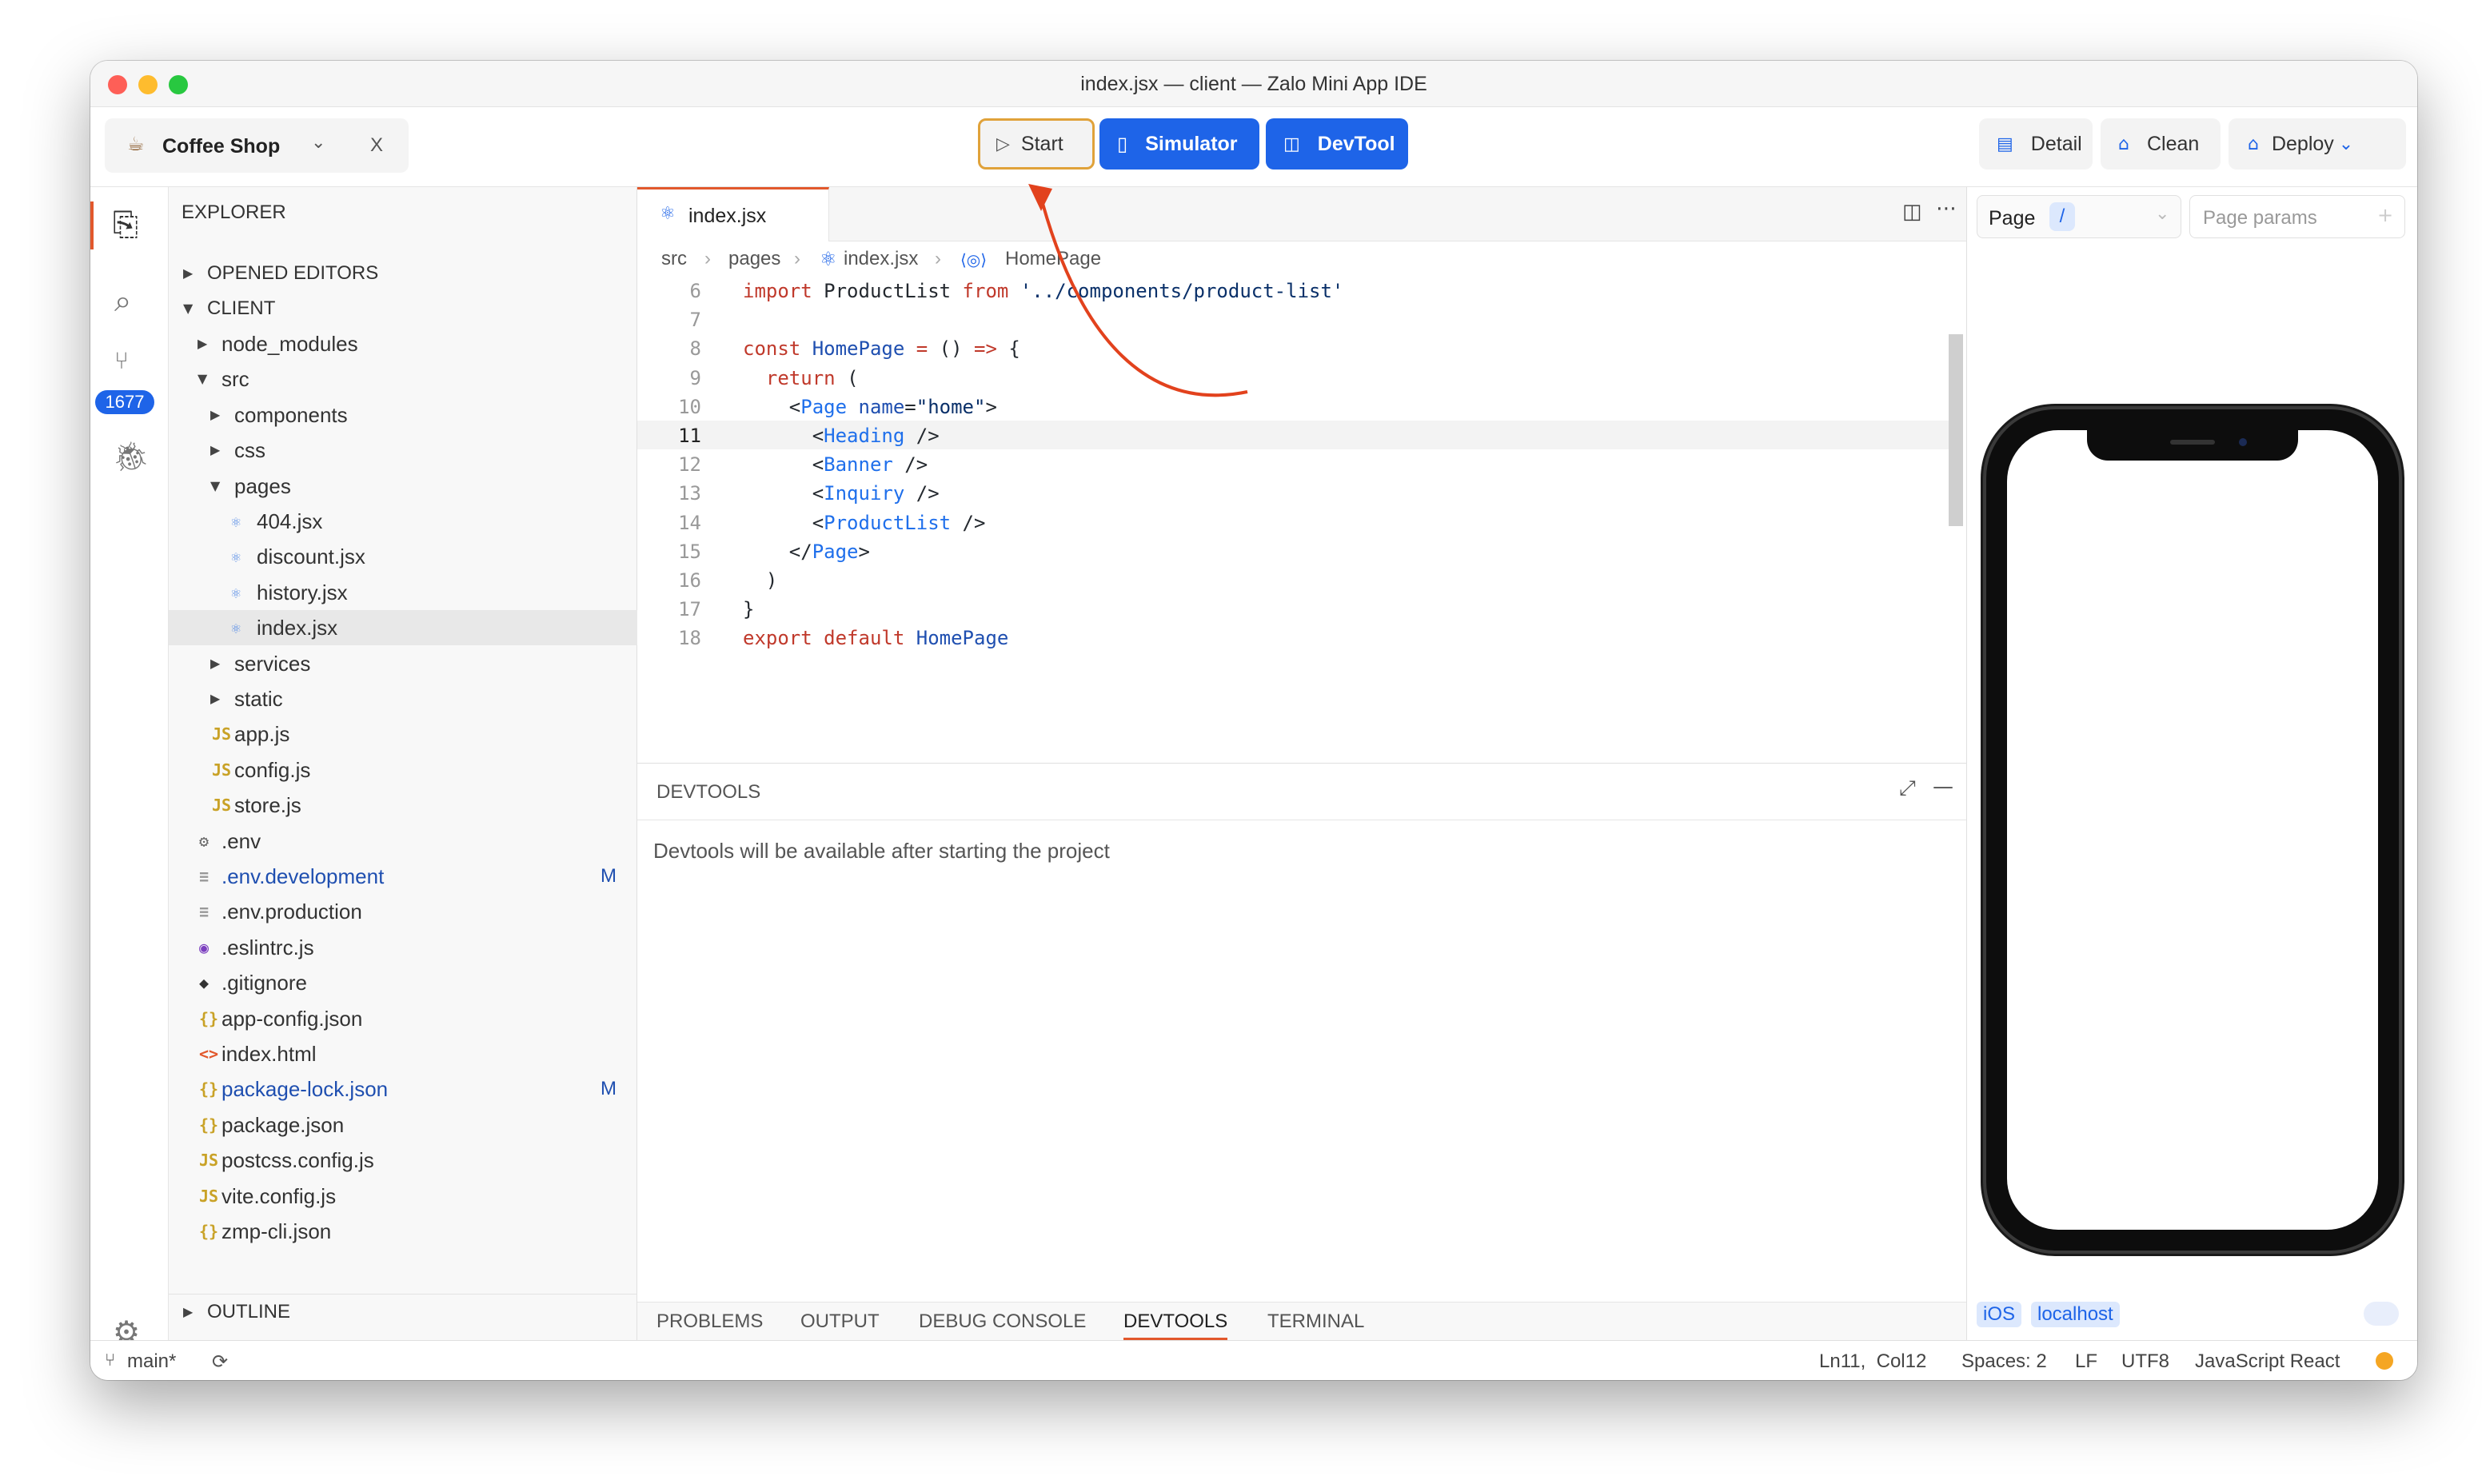  Describe the element at coordinates (403, 1231) in the screenshot. I see `tree-item: {} zmp-cli.json` at that location.